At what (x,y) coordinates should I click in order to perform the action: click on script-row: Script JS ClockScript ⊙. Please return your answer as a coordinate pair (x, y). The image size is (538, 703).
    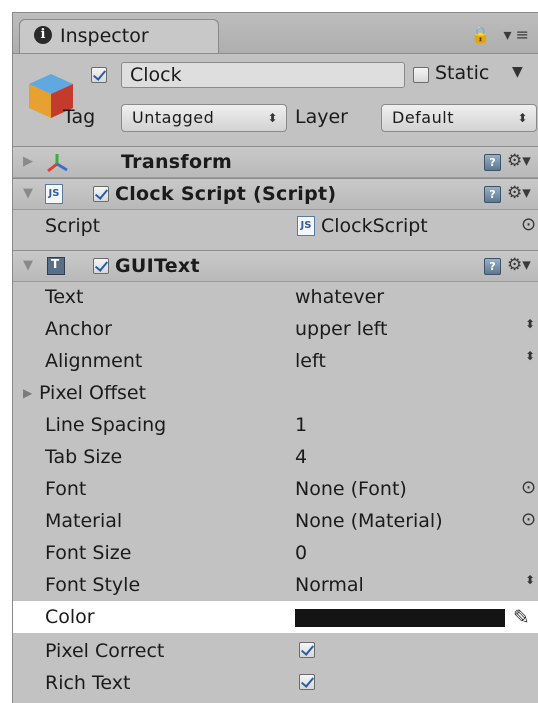
    Looking at the image, I should click on (275, 226).